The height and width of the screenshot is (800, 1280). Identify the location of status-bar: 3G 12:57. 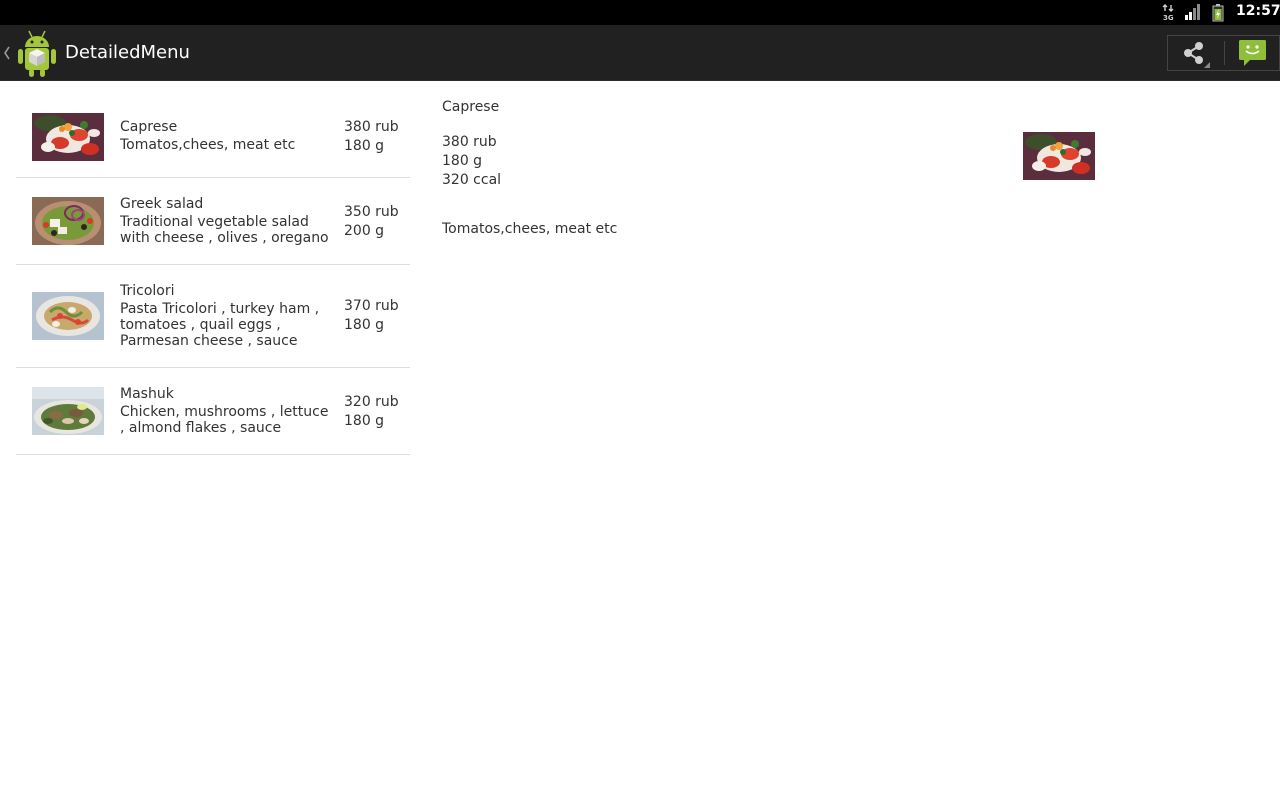
(640, 12).